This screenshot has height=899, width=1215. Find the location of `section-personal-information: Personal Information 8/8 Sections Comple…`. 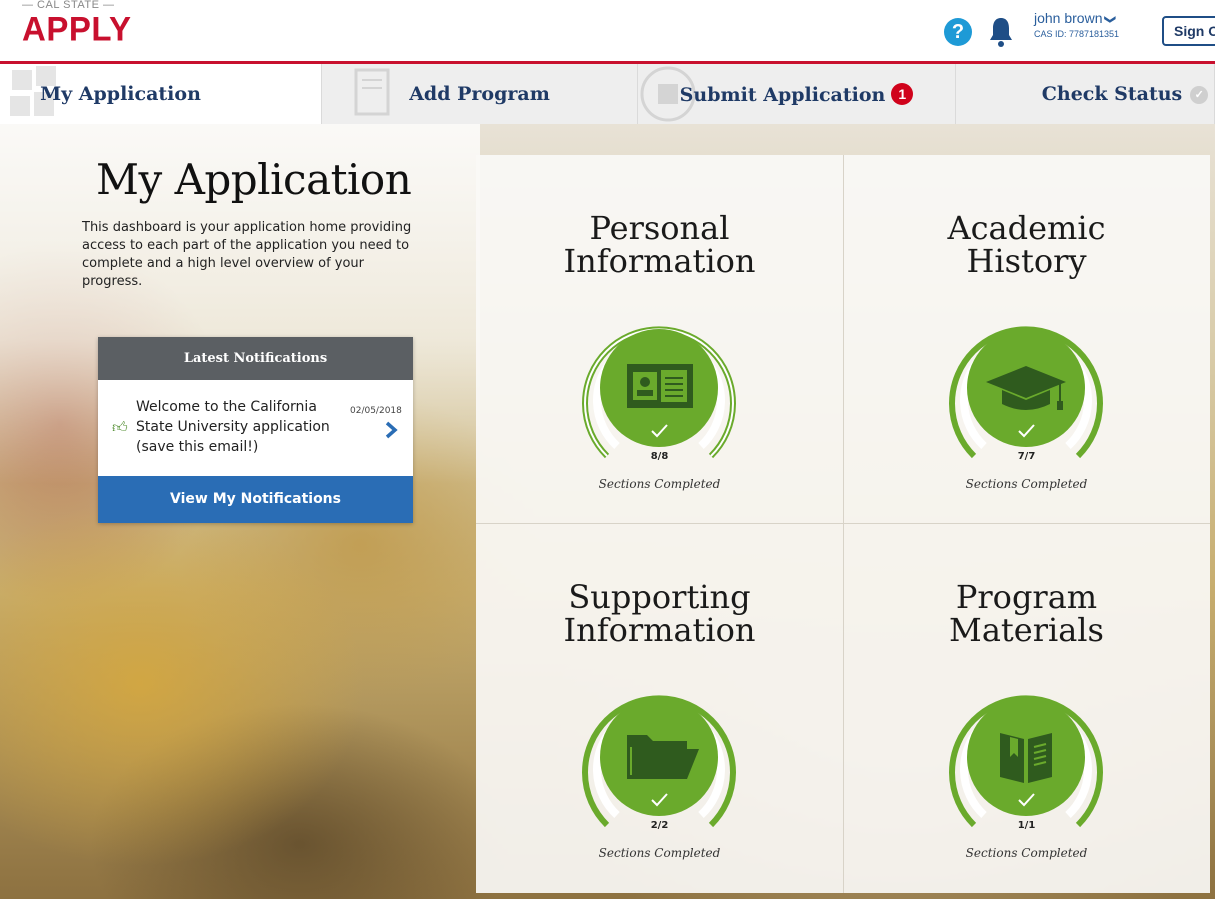

section-personal-information: Personal Information 8/8 Sections Comple… is located at coordinates (659, 339).